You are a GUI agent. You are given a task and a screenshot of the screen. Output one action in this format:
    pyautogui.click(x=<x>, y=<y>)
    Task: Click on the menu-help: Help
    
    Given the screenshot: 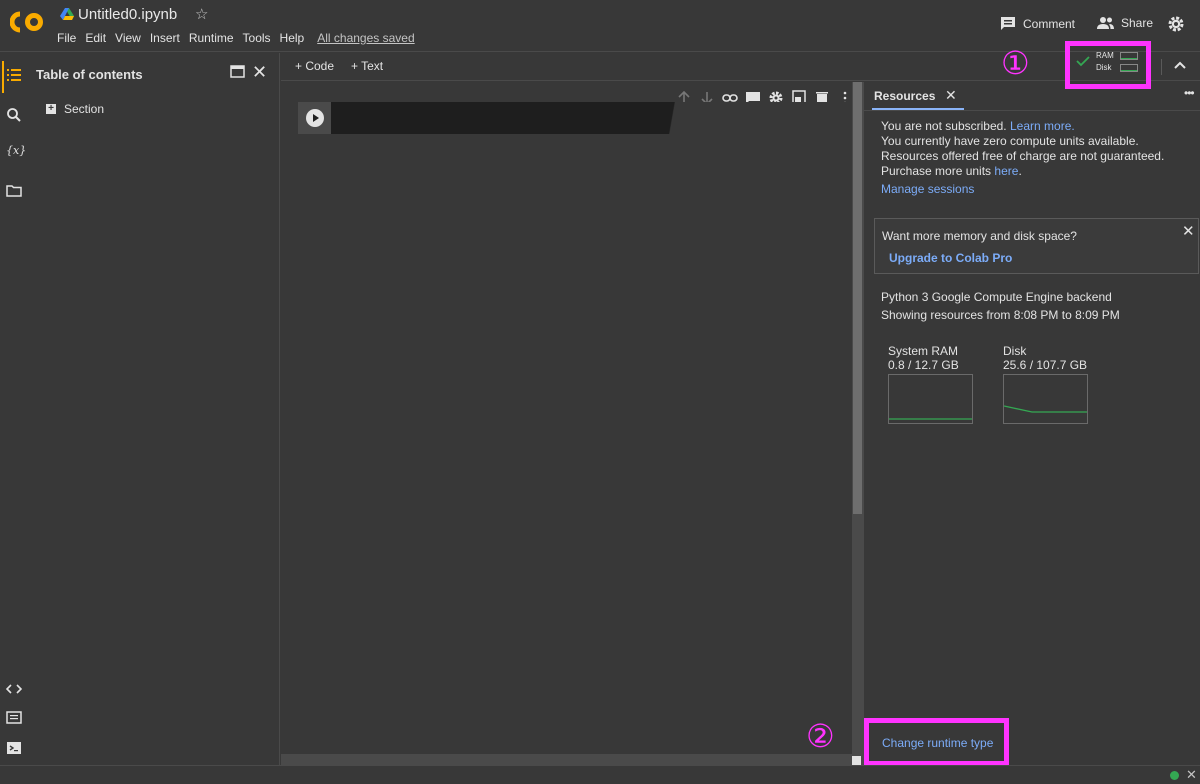 What is the action you would take?
    pyautogui.click(x=292, y=38)
    